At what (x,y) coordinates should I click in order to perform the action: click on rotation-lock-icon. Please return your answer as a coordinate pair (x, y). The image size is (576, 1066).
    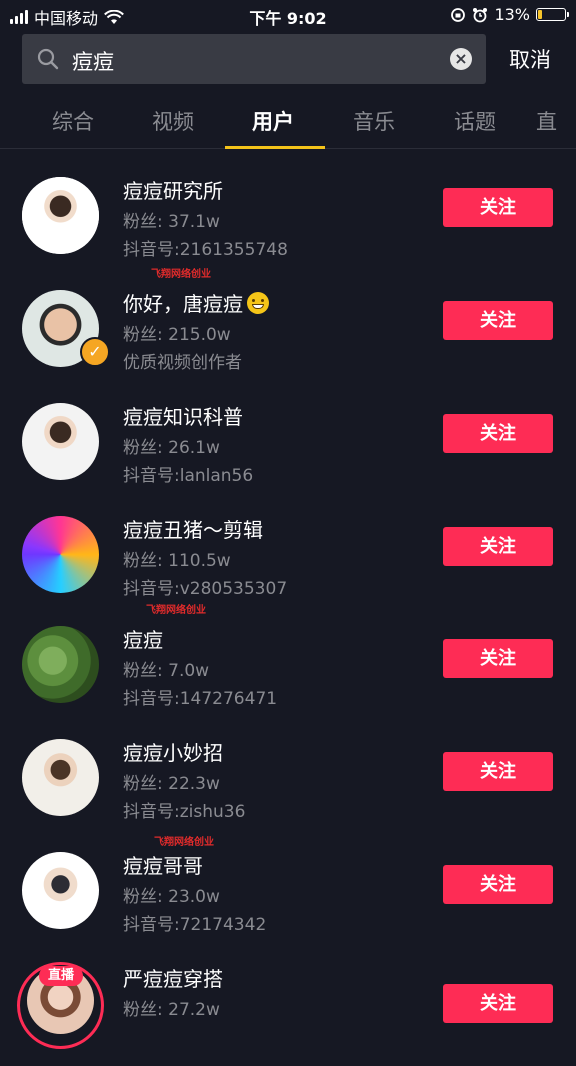
    Looking at the image, I should click on (458, 14).